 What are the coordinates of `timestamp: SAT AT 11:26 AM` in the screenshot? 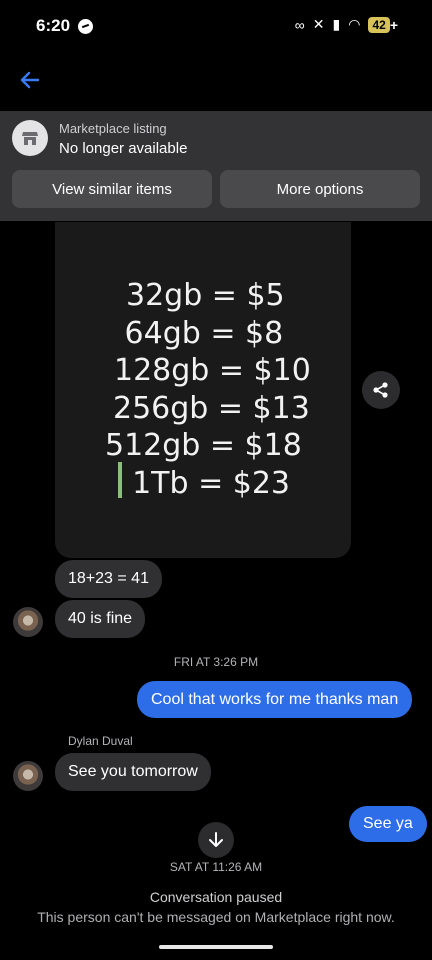 It's located at (216, 867).